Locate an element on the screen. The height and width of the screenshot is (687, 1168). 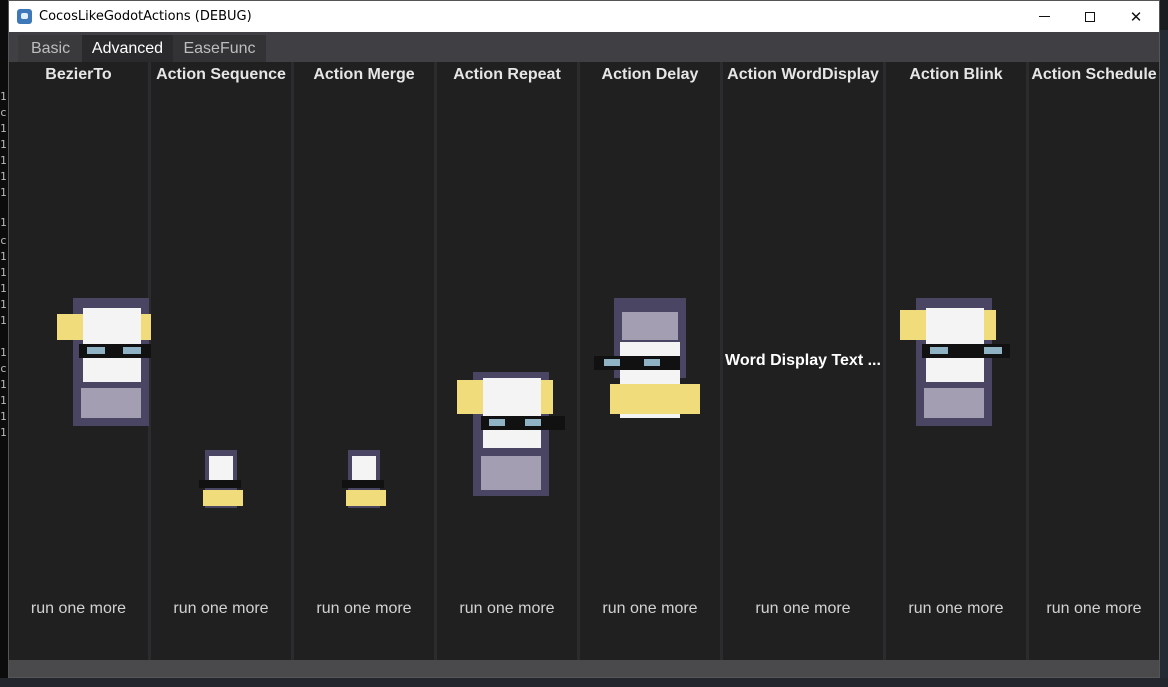
column-title: Action Schedule is located at coordinates (1094, 74).